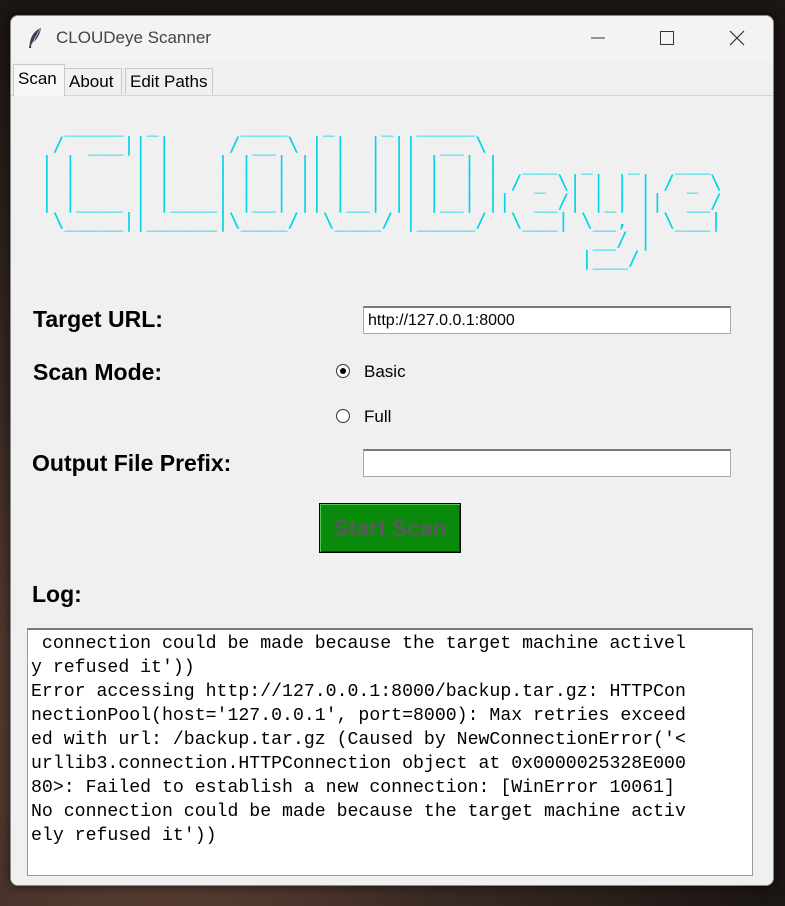 Image resolution: width=785 pixels, height=906 pixels. What do you see at coordinates (343, 371) in the screenshot?
I see `radio-selected-icon` at bounding box center [343, 371].